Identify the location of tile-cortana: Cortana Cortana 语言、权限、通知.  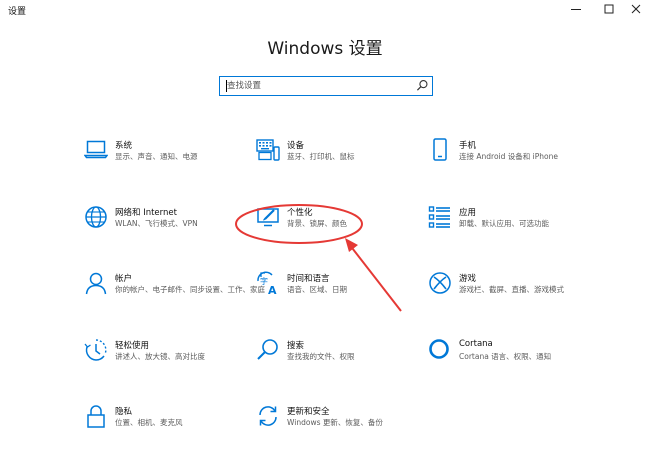
(523, 358).